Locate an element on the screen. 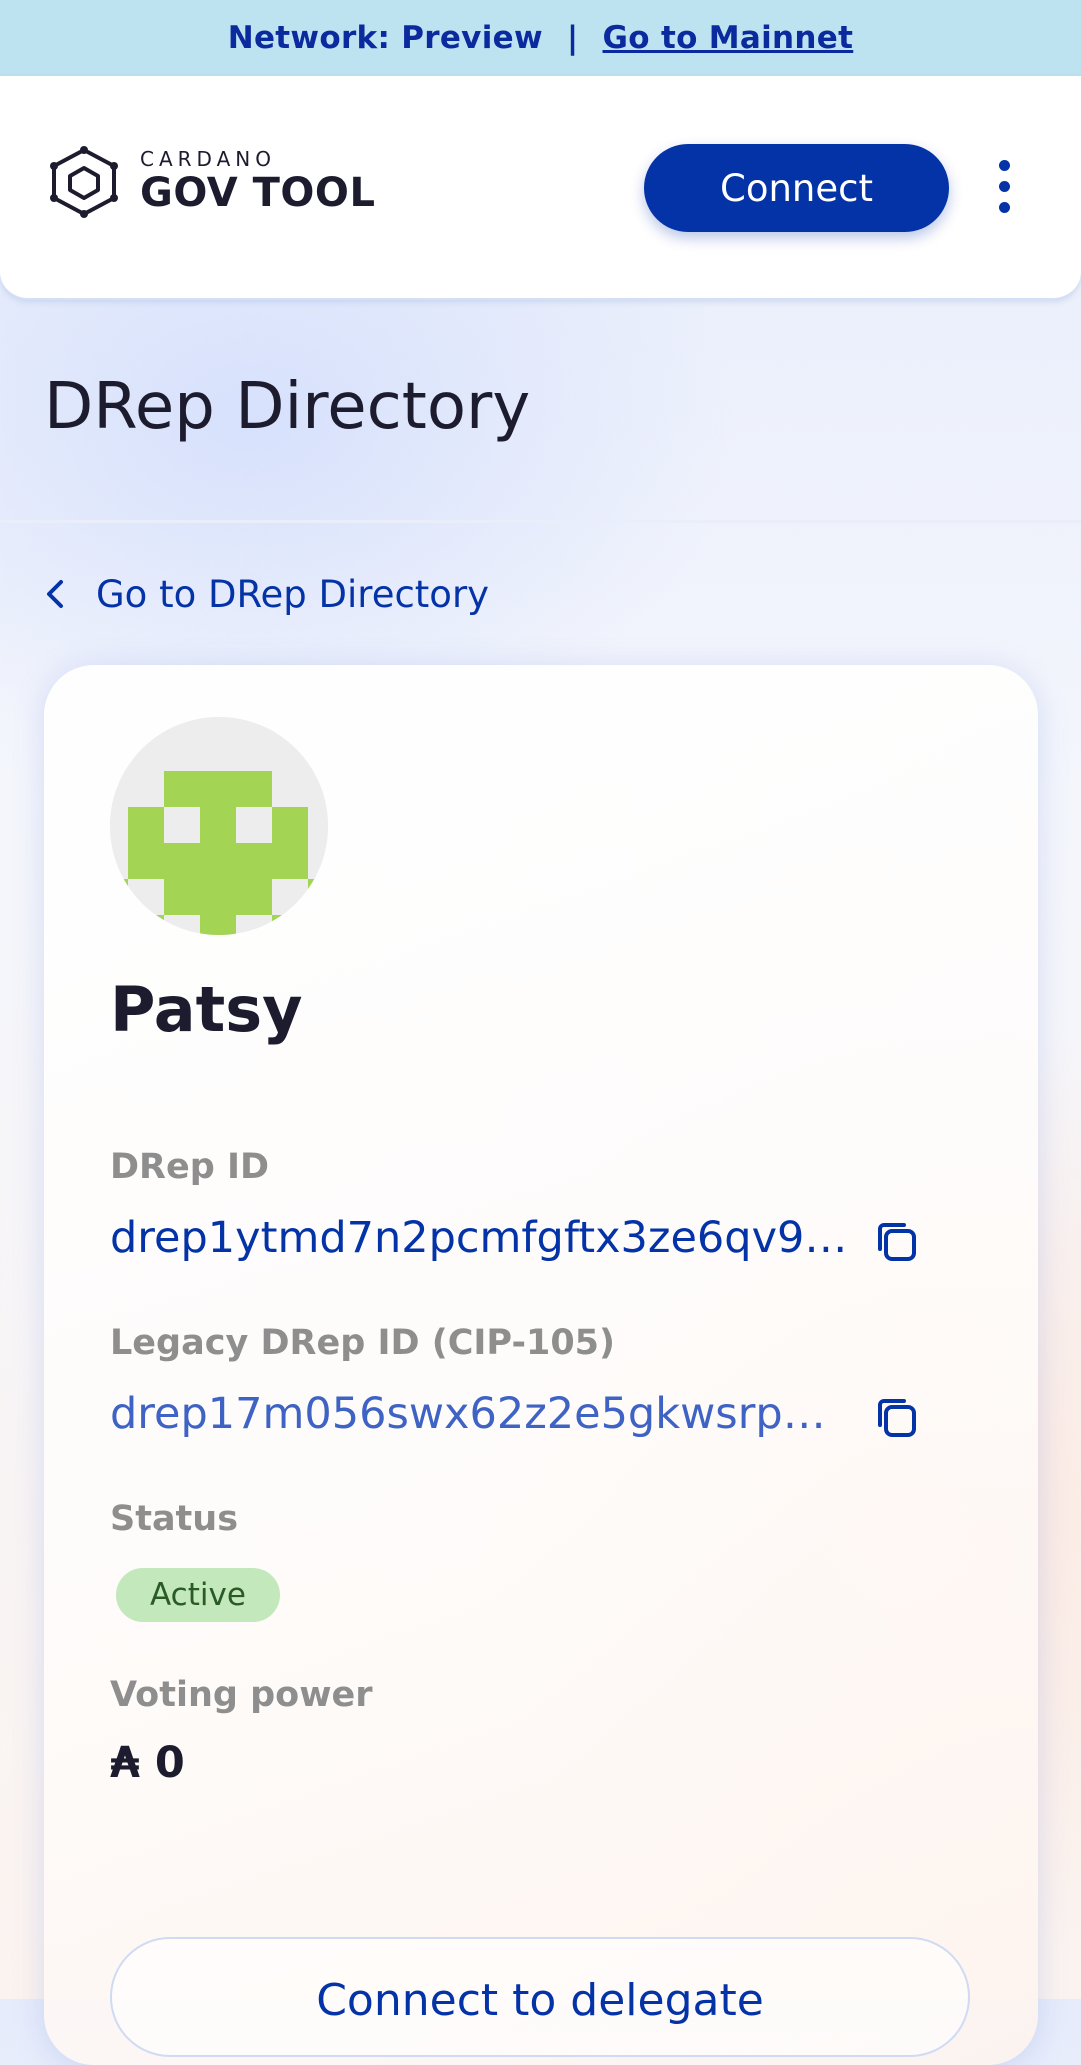 The height and width of the screenshot is (2065, 1081). connect-to-delegate-button: Connect to delegate is located at coordinates (540, 1997).